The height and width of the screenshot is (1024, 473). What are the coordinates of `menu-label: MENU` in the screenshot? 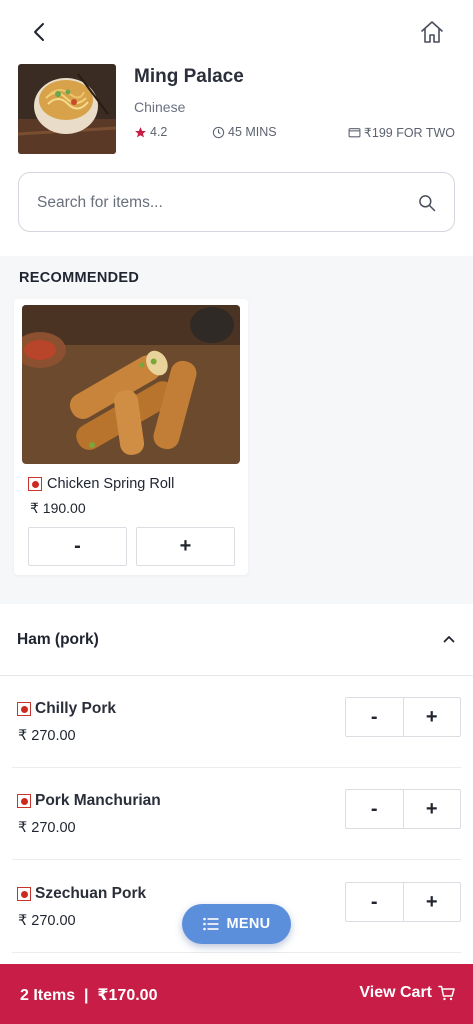 It's located at (248, 924).